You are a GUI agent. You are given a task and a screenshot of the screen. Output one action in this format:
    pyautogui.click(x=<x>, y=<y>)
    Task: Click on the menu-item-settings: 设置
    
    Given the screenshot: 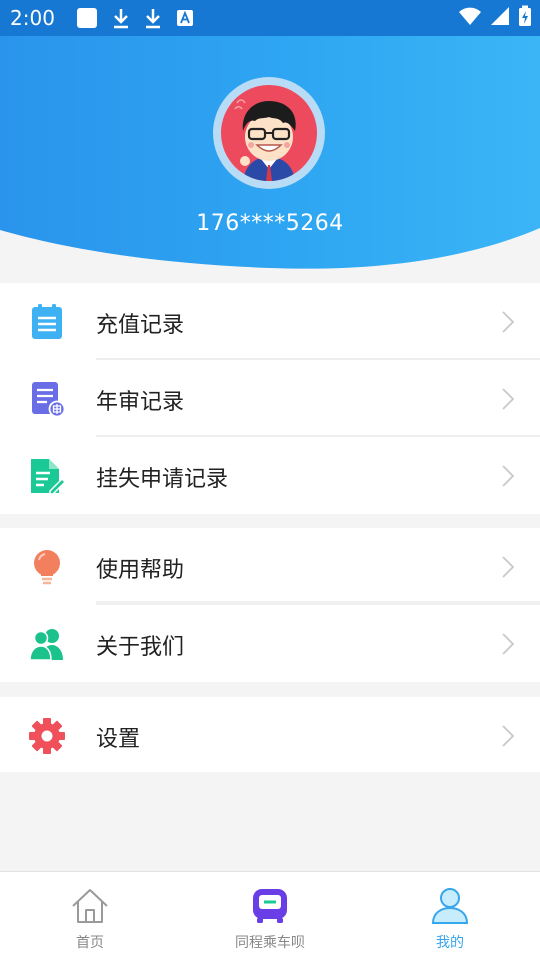 What is the action you would take?
    pyautogui.click(x=270, y=734)
    